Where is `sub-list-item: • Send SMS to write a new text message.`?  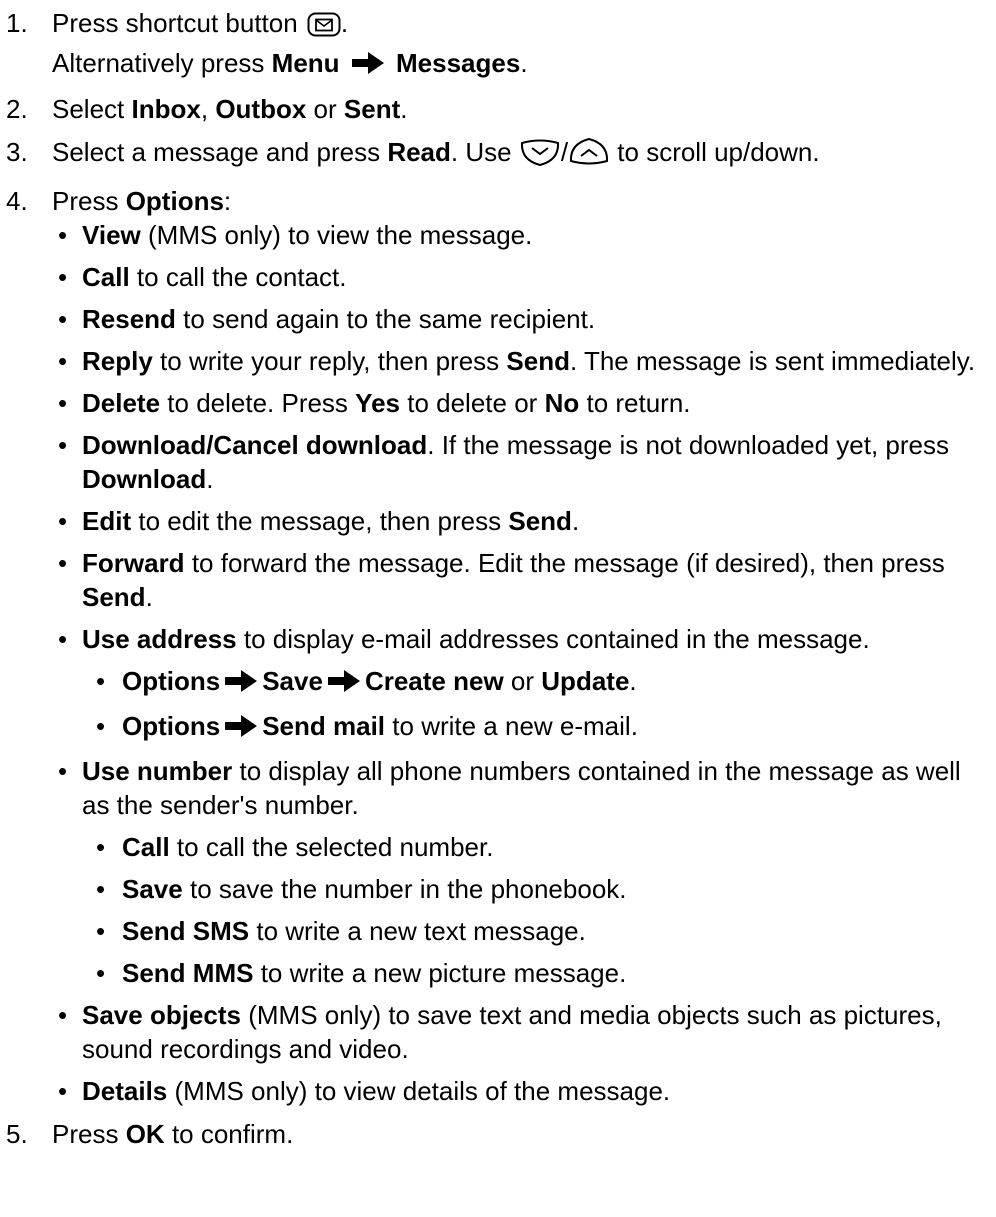
sub-list-item: • Send SMS to write a new text message. is located at coordinates (341, 931).